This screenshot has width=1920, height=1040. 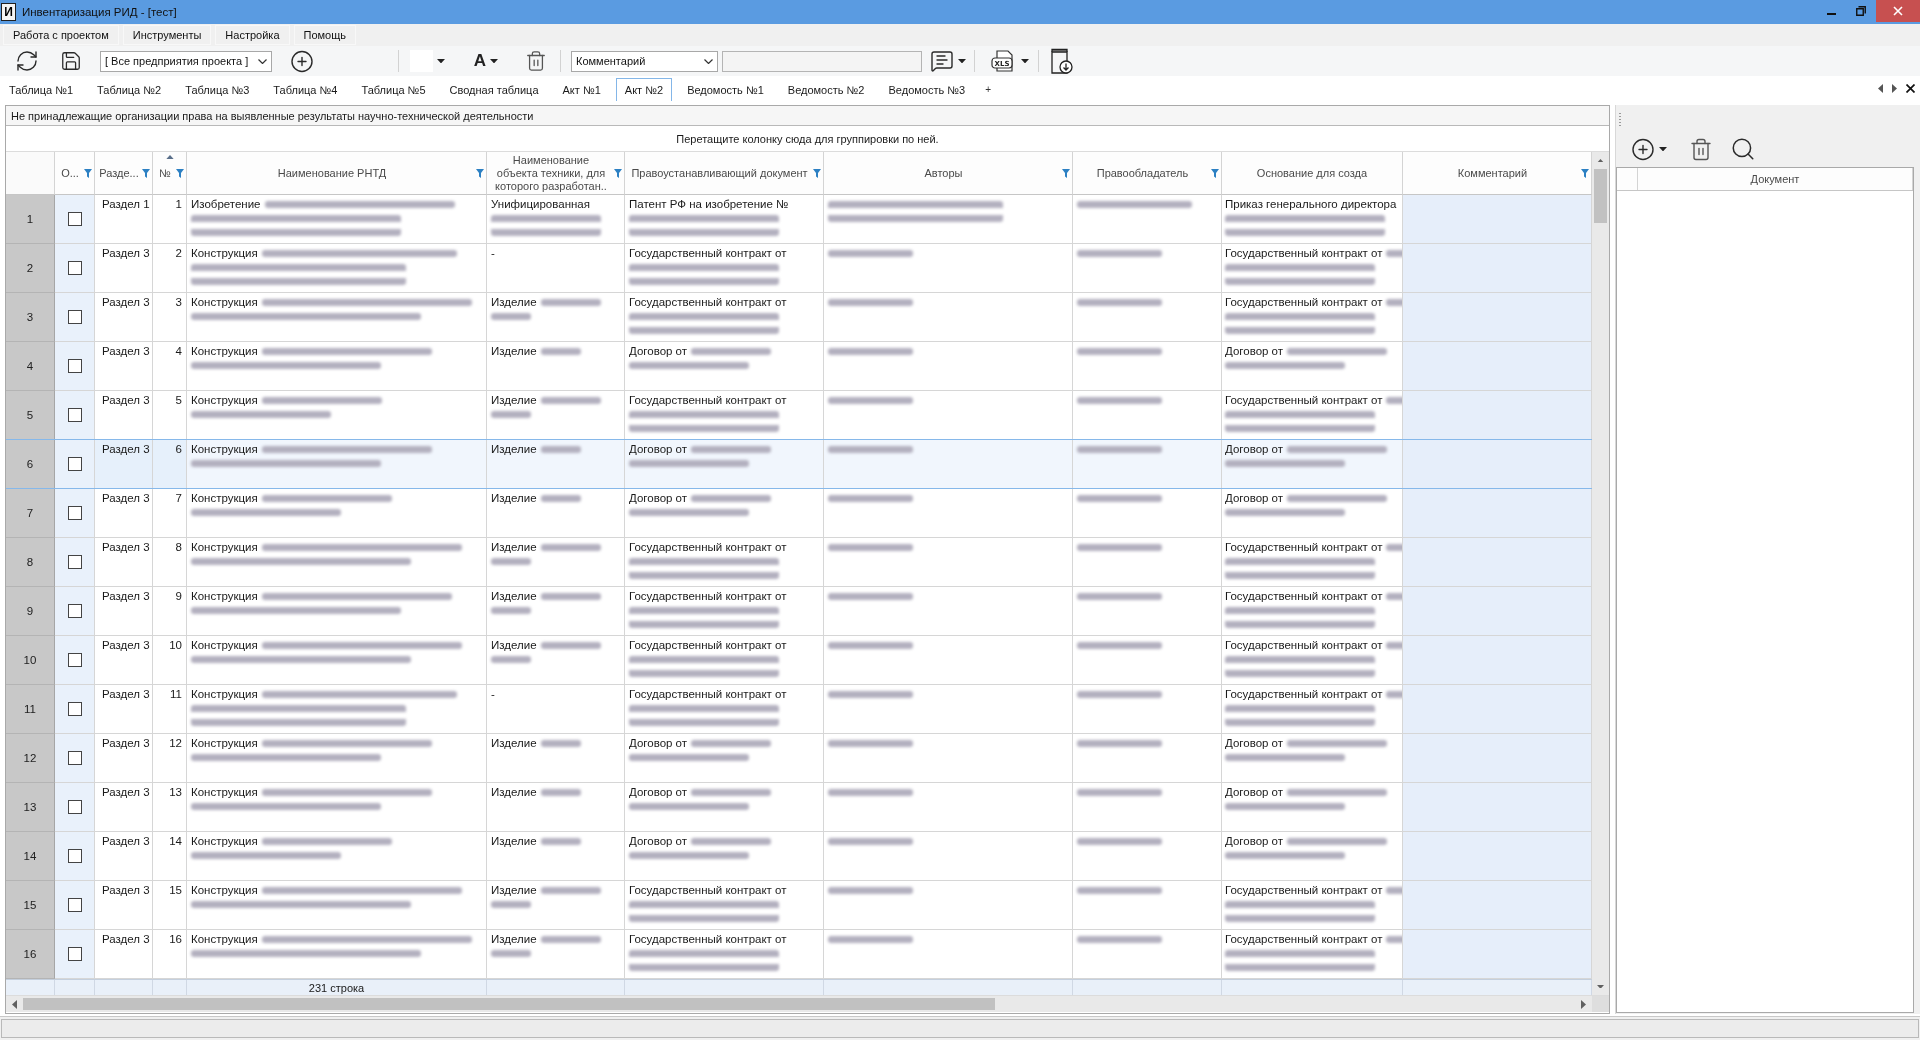 I want to click on table-row: 14 Раздел 3 14 Конструкция Изделие Договор от Договор от, so click(x=799, y=856).